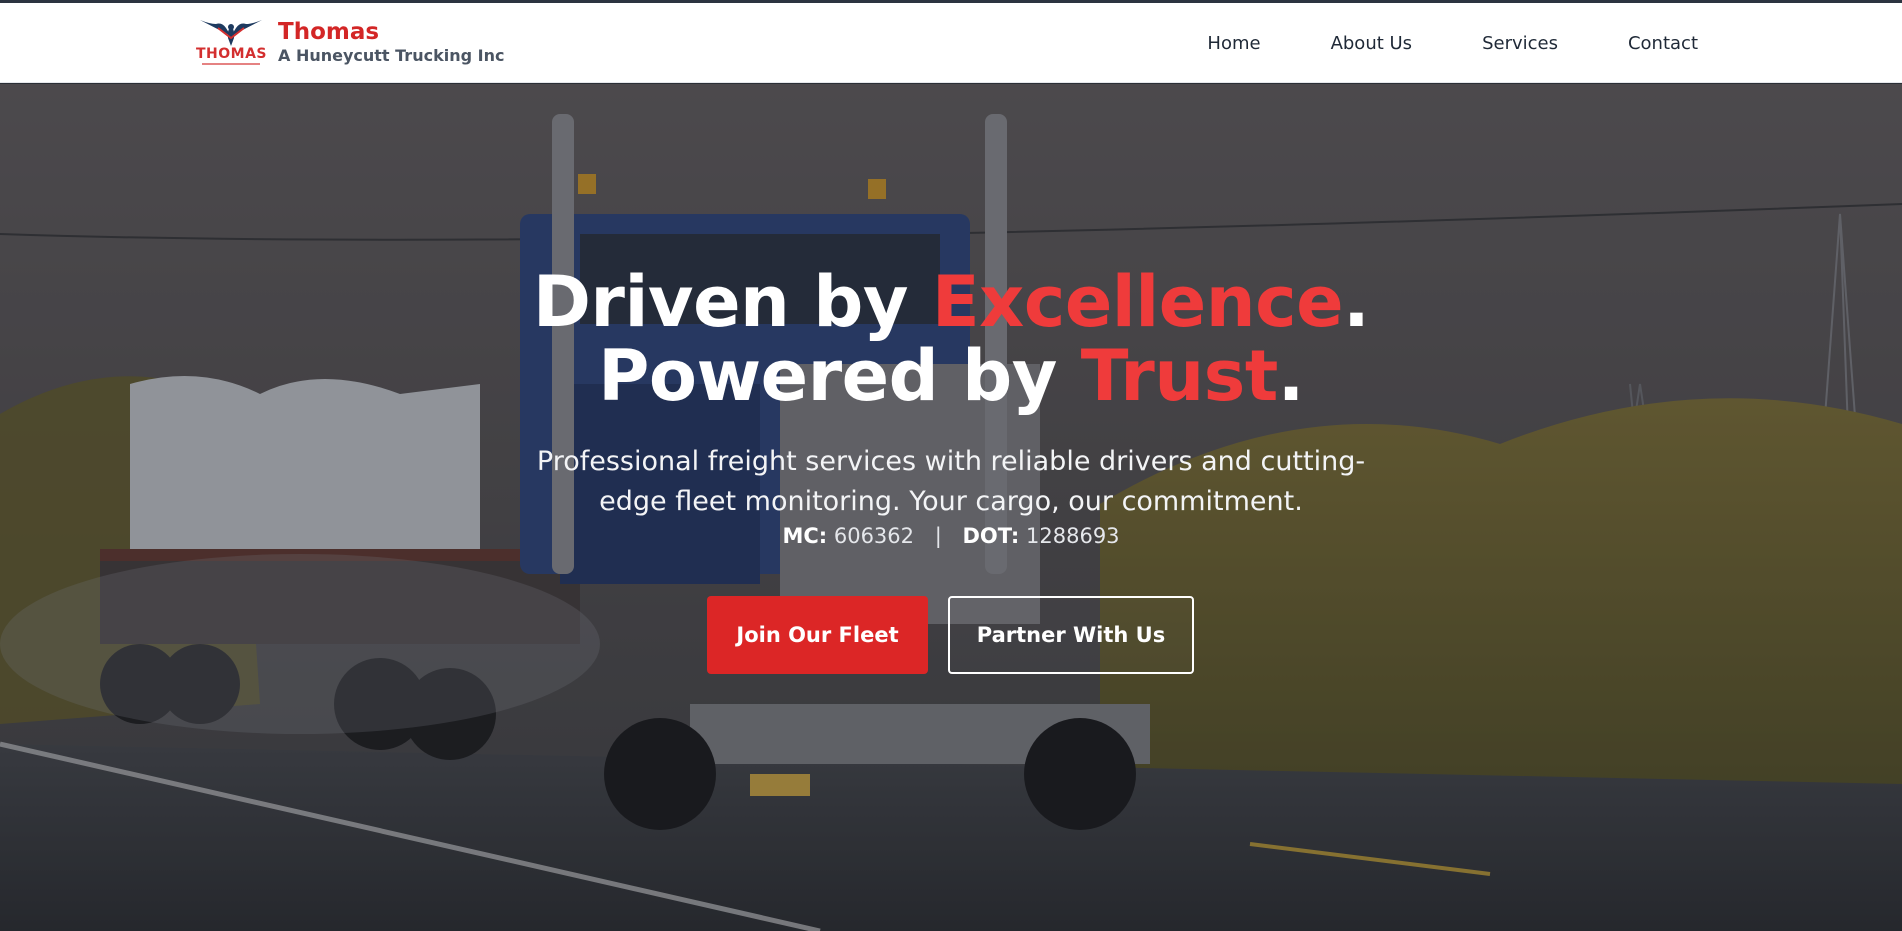 This screenshot has height=931, width=1902. What do you see at coordinates (1071, 635) in the screenshot?
I see `partner-with-us-button: Partner With Us` at bounding box center [1071, 635].